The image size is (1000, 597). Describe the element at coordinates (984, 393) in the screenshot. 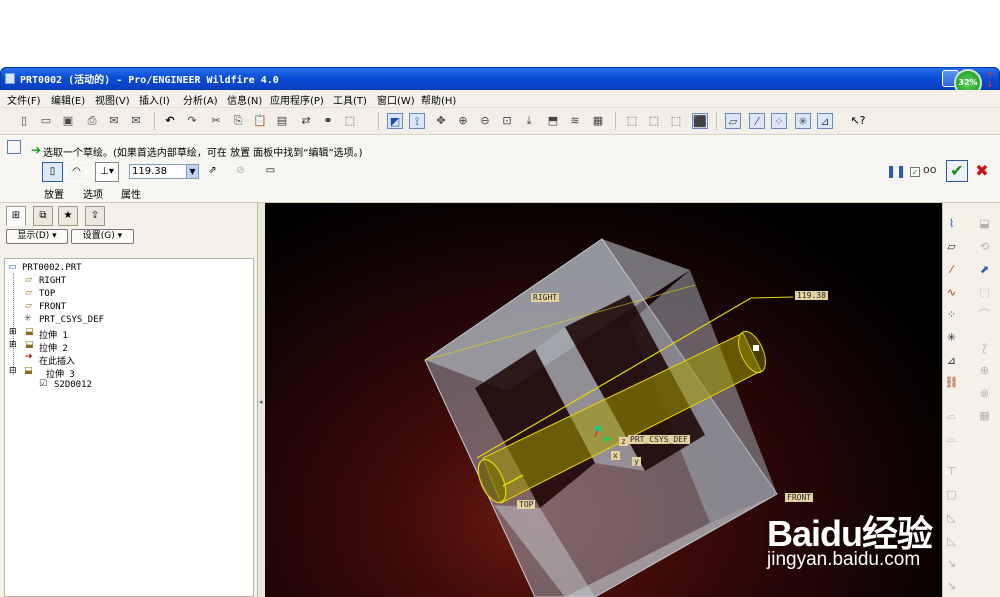

I see `trim-tool-icon: ⊗` at that location.